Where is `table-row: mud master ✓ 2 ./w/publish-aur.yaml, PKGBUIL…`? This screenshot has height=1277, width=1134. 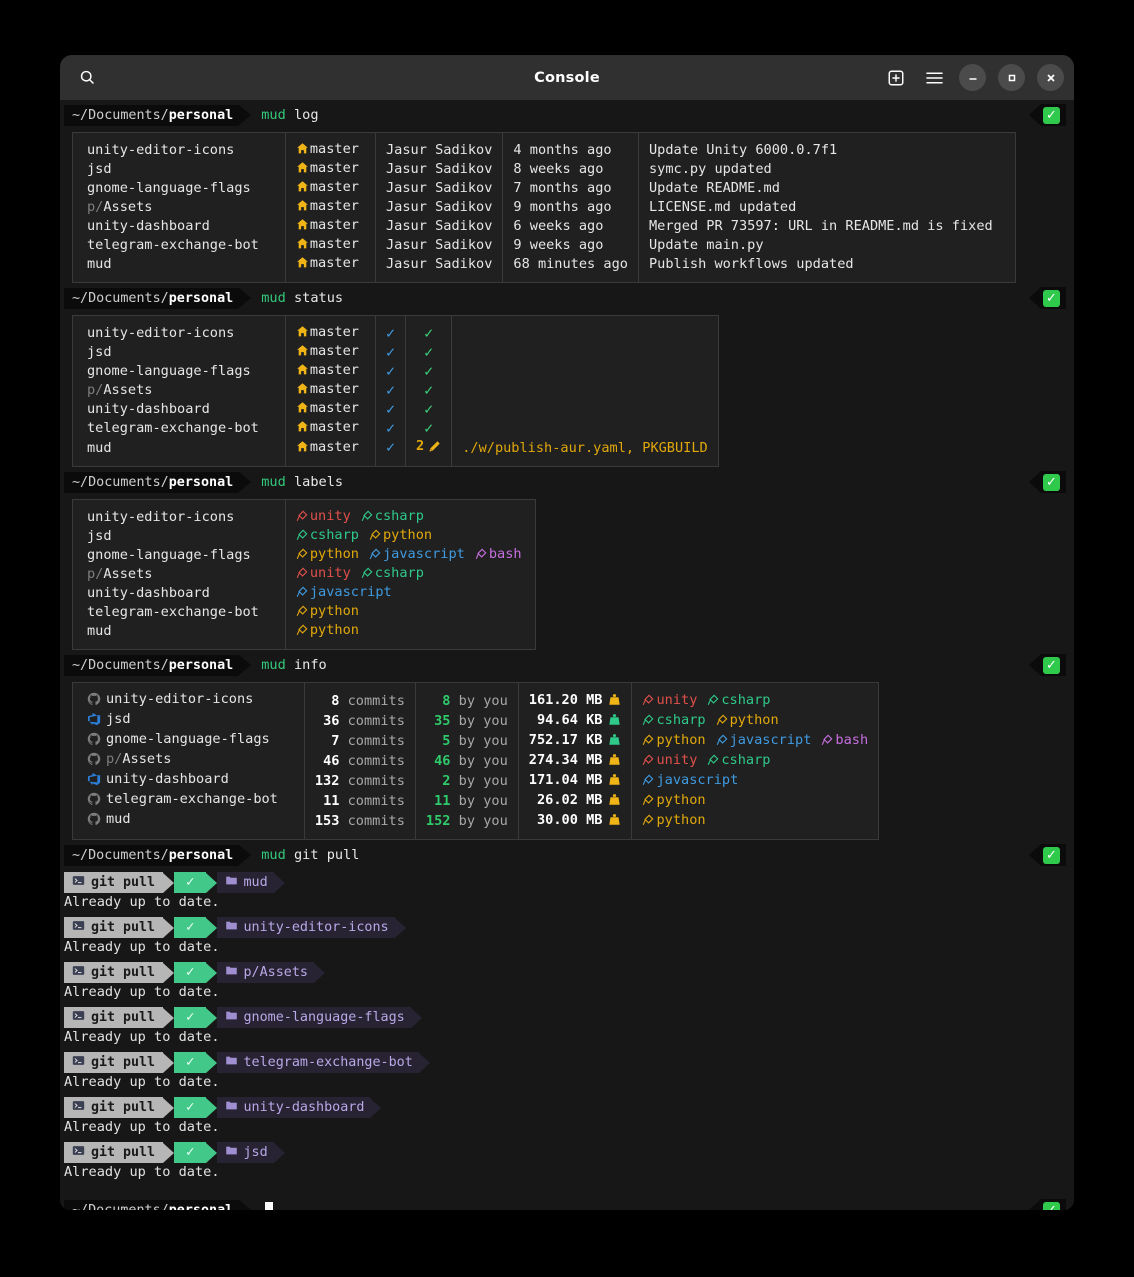 table-row: mud master ✓ 2 ./w/publish-aur.yaml, PKGBUIL… is located at coordinates (396, 452).